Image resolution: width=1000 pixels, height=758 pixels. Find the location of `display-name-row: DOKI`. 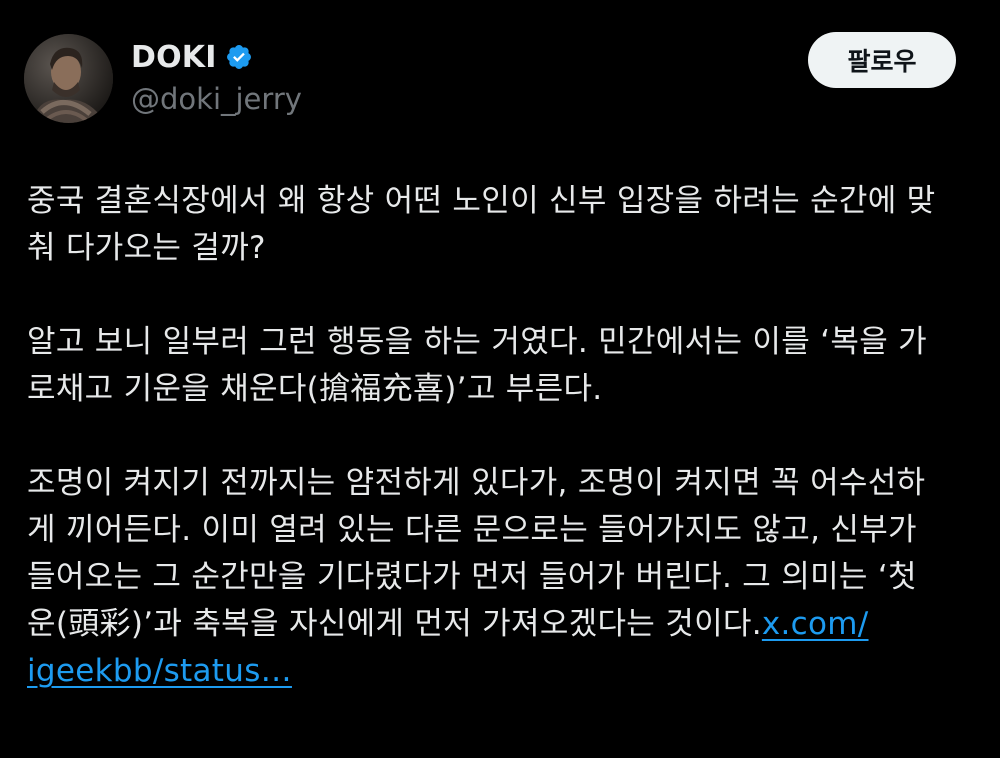

display-name-row: DOKI is located at coordinates (216, 57).